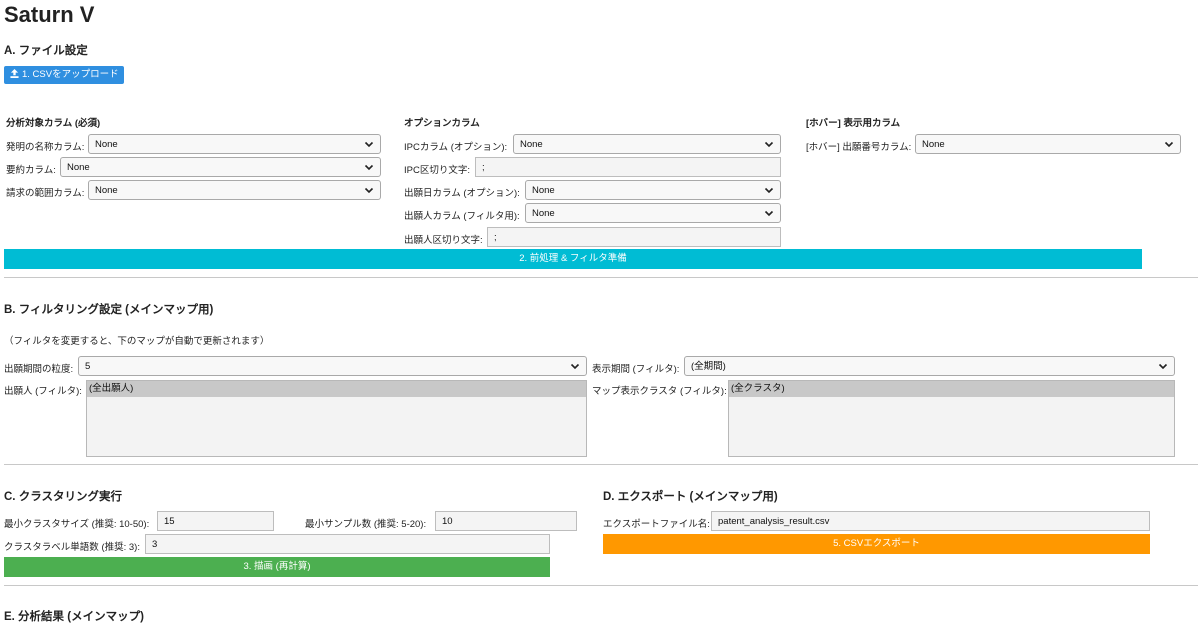 The image size is (1200, 631). Describe the element at coordinates (462, 193) in the screenshot. I see `date-column-label: 出願日カラム (オプション):` at that location.